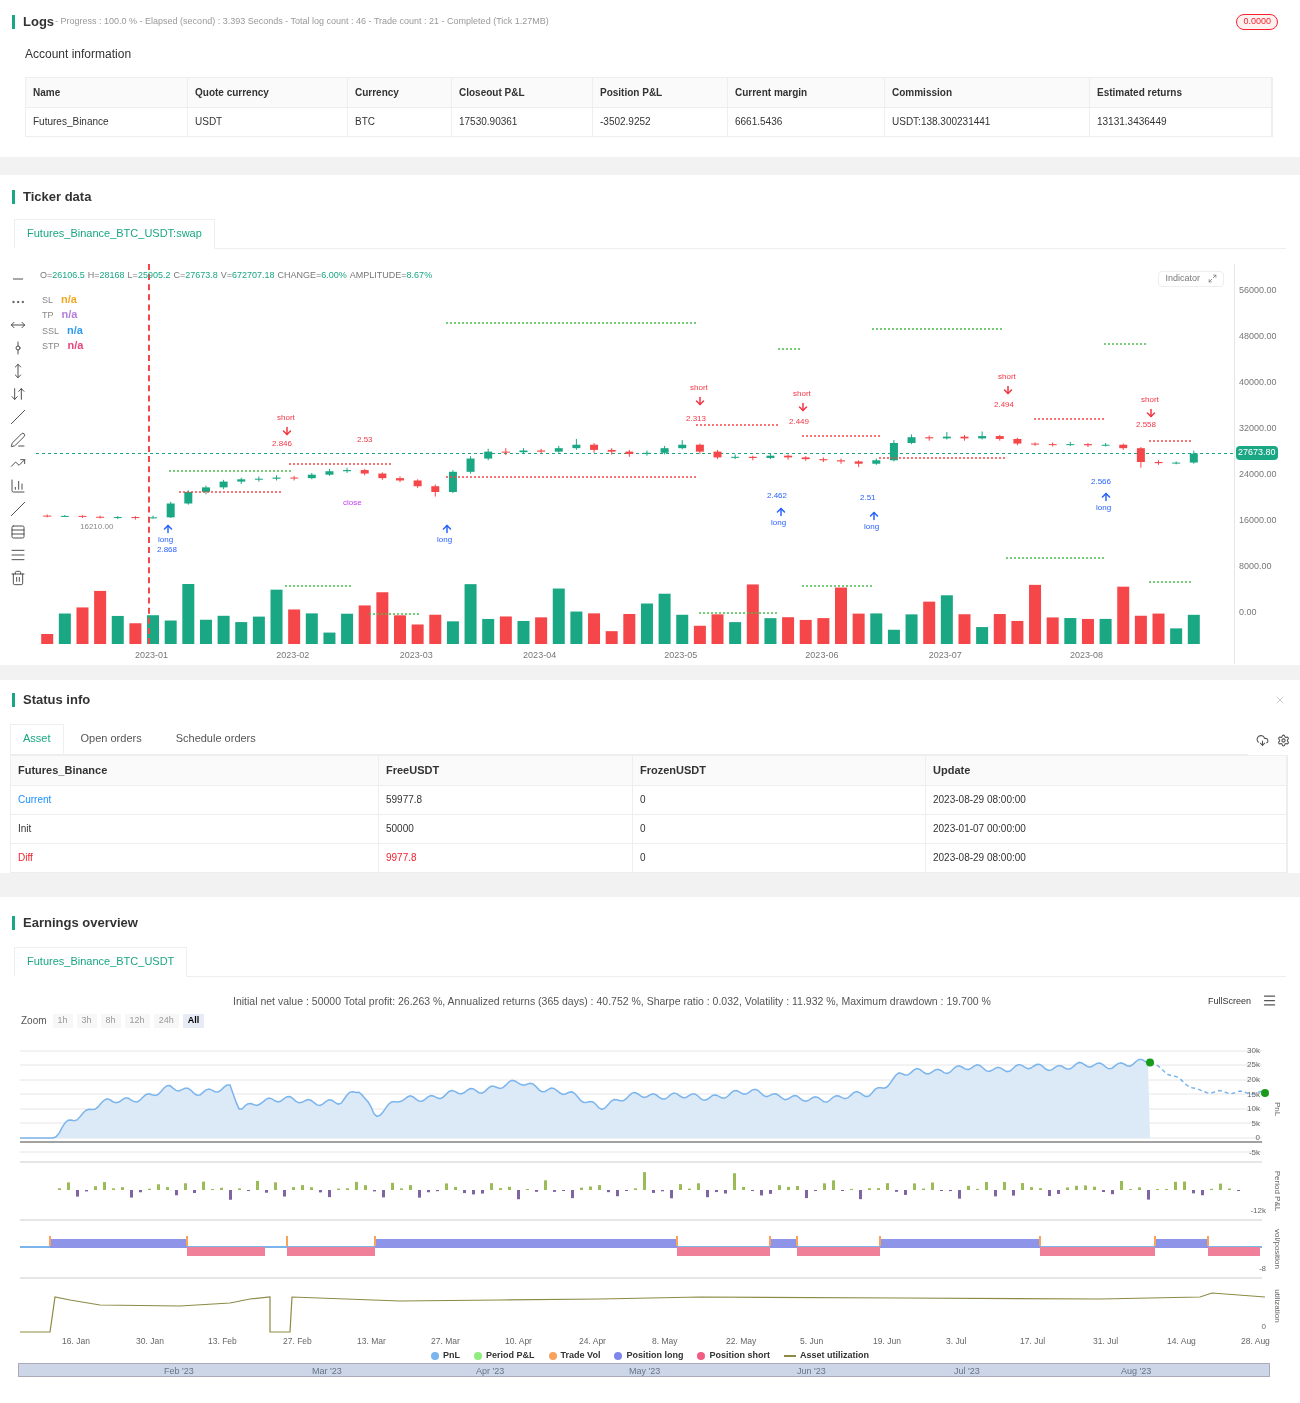  What do you see at coordinates (39, 22) in the screenshot?
I see `section-title: Logs` at bounding box center [39, 22].